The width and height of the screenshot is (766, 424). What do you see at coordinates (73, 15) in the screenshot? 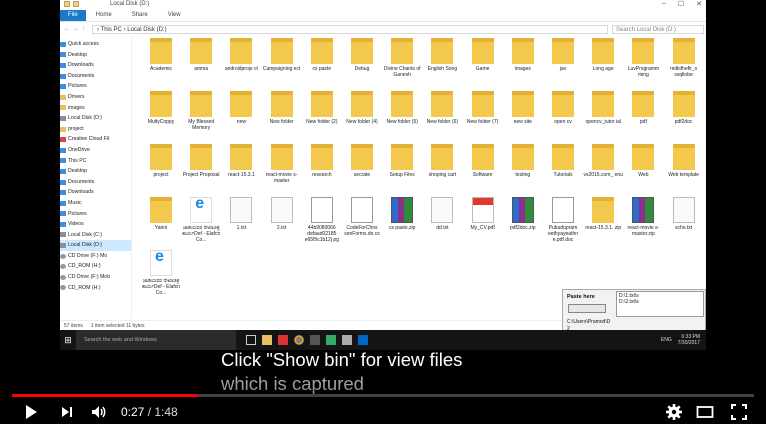
I see `ribbon-tab-file: File` at bounding box center [73, 15].